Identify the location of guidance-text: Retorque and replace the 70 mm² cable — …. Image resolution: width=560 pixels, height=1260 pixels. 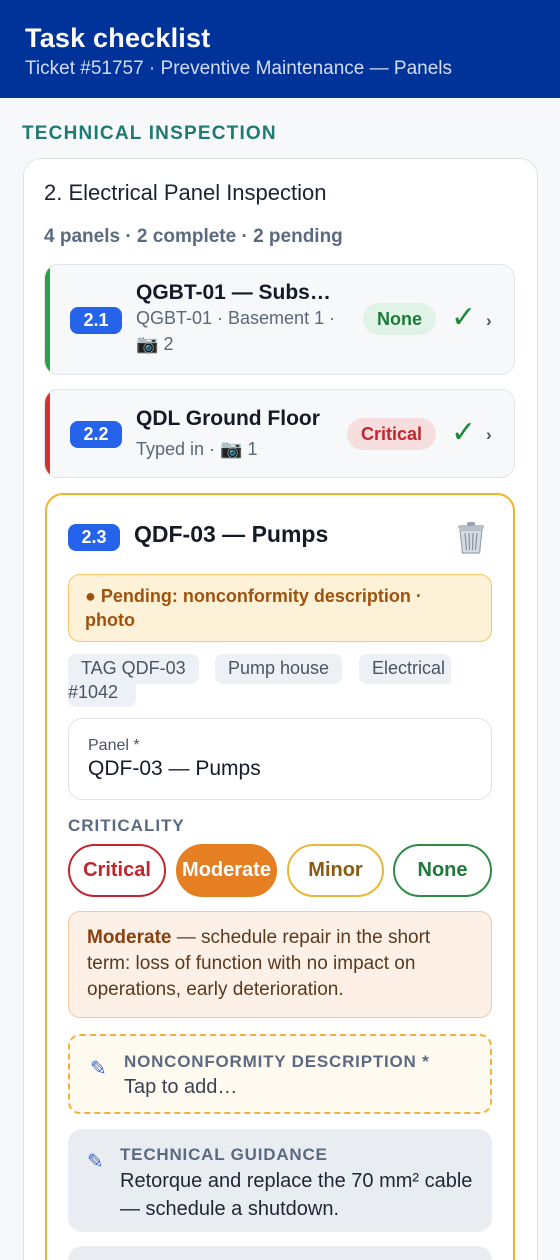
(296, 1195).